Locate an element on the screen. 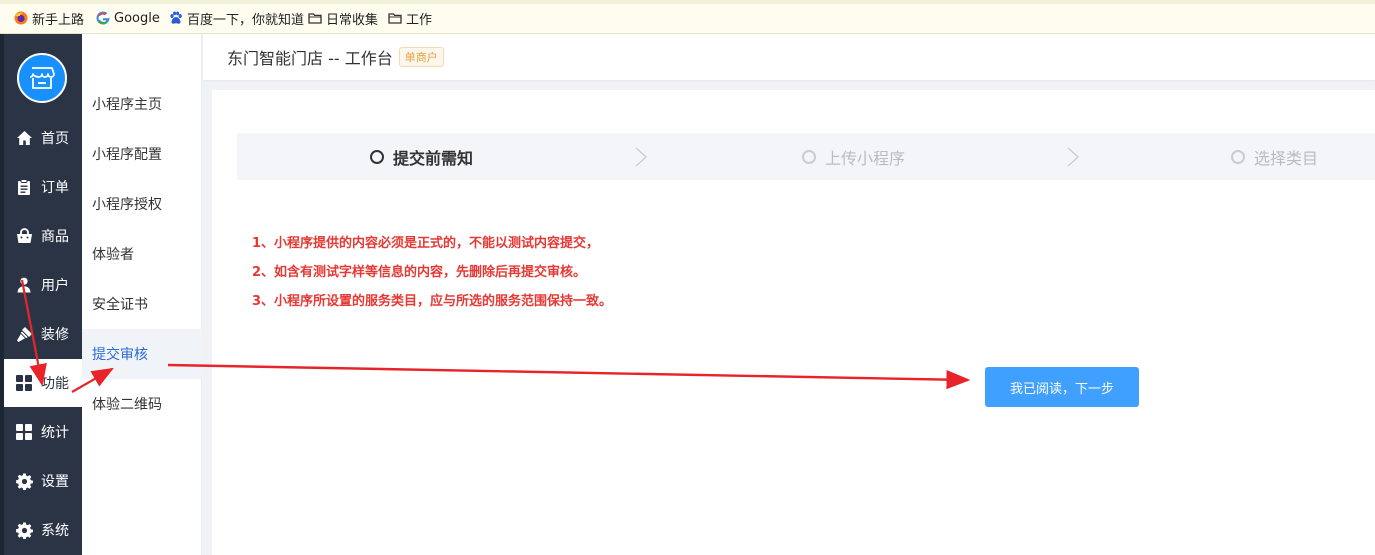 Image resolution: width=1375 pixels, height=555 pixels. bookmark-item: 百度一下，你就知道 is located at coordinates (237, 18).